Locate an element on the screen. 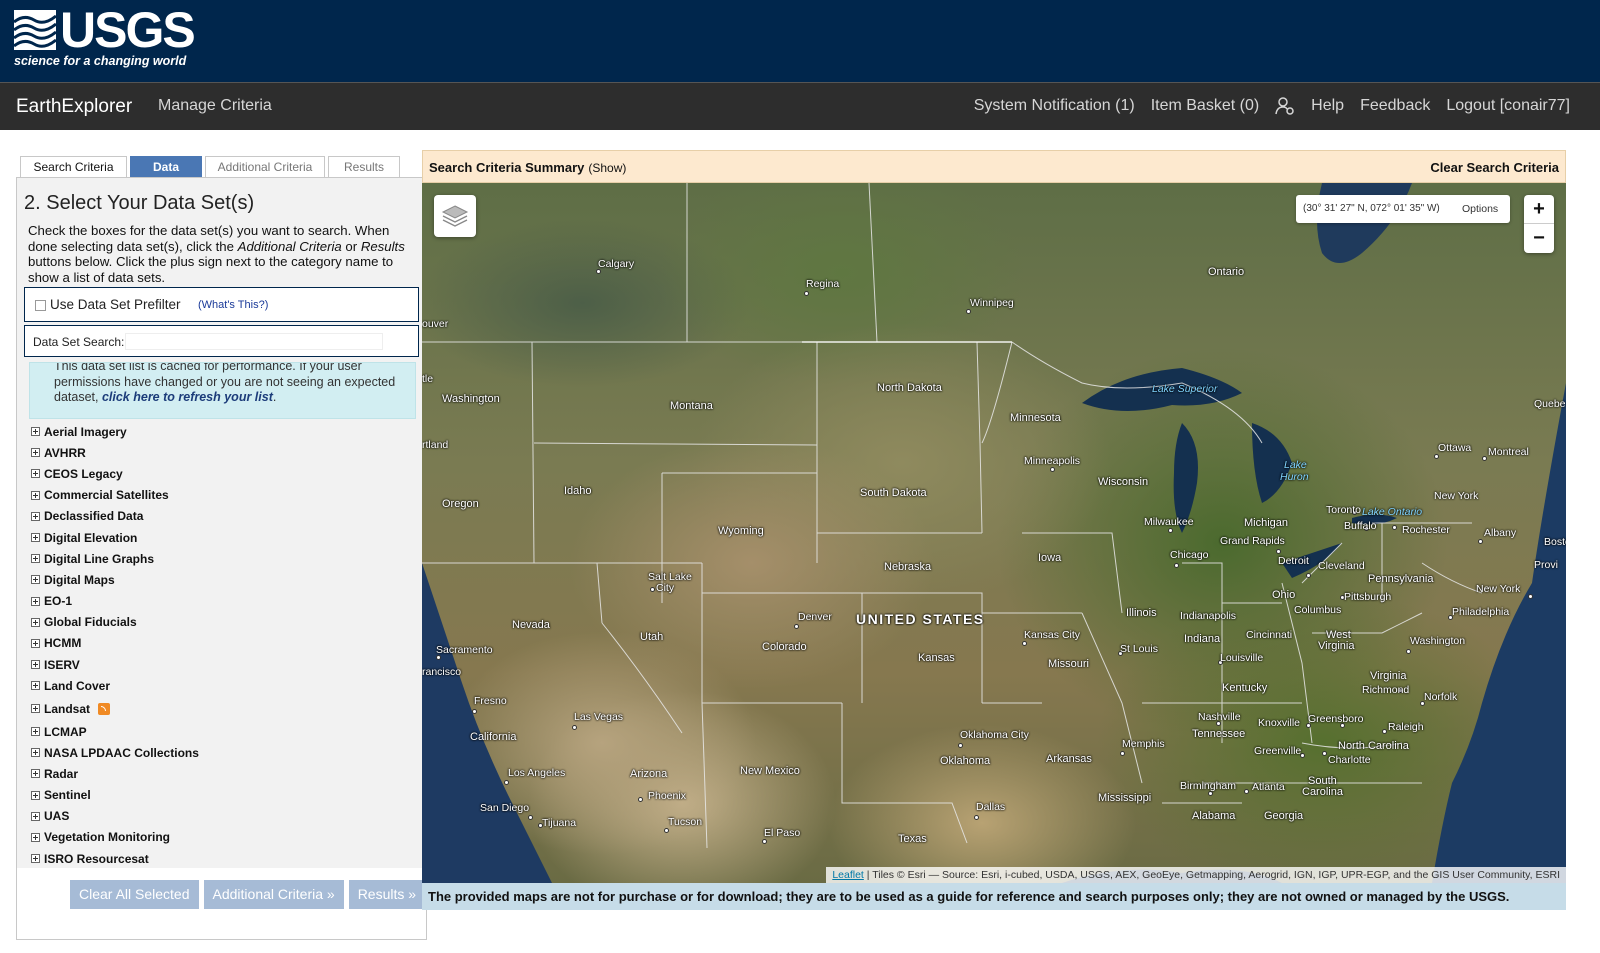  rss-feed-icon is located at coordinates (104, 708).